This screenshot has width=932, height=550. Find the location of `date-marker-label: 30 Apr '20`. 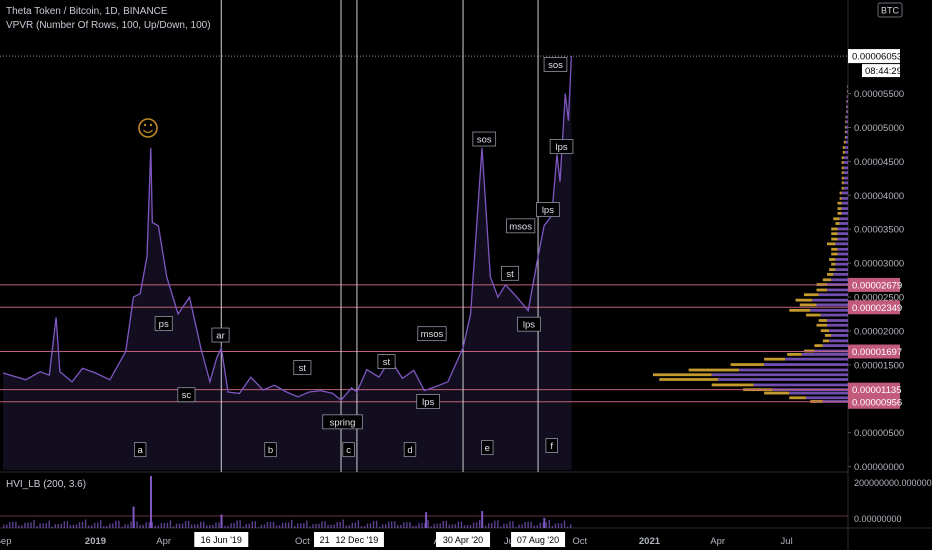

date-marker-label: 30 Apr '20 is located at coordinates (463, 540).